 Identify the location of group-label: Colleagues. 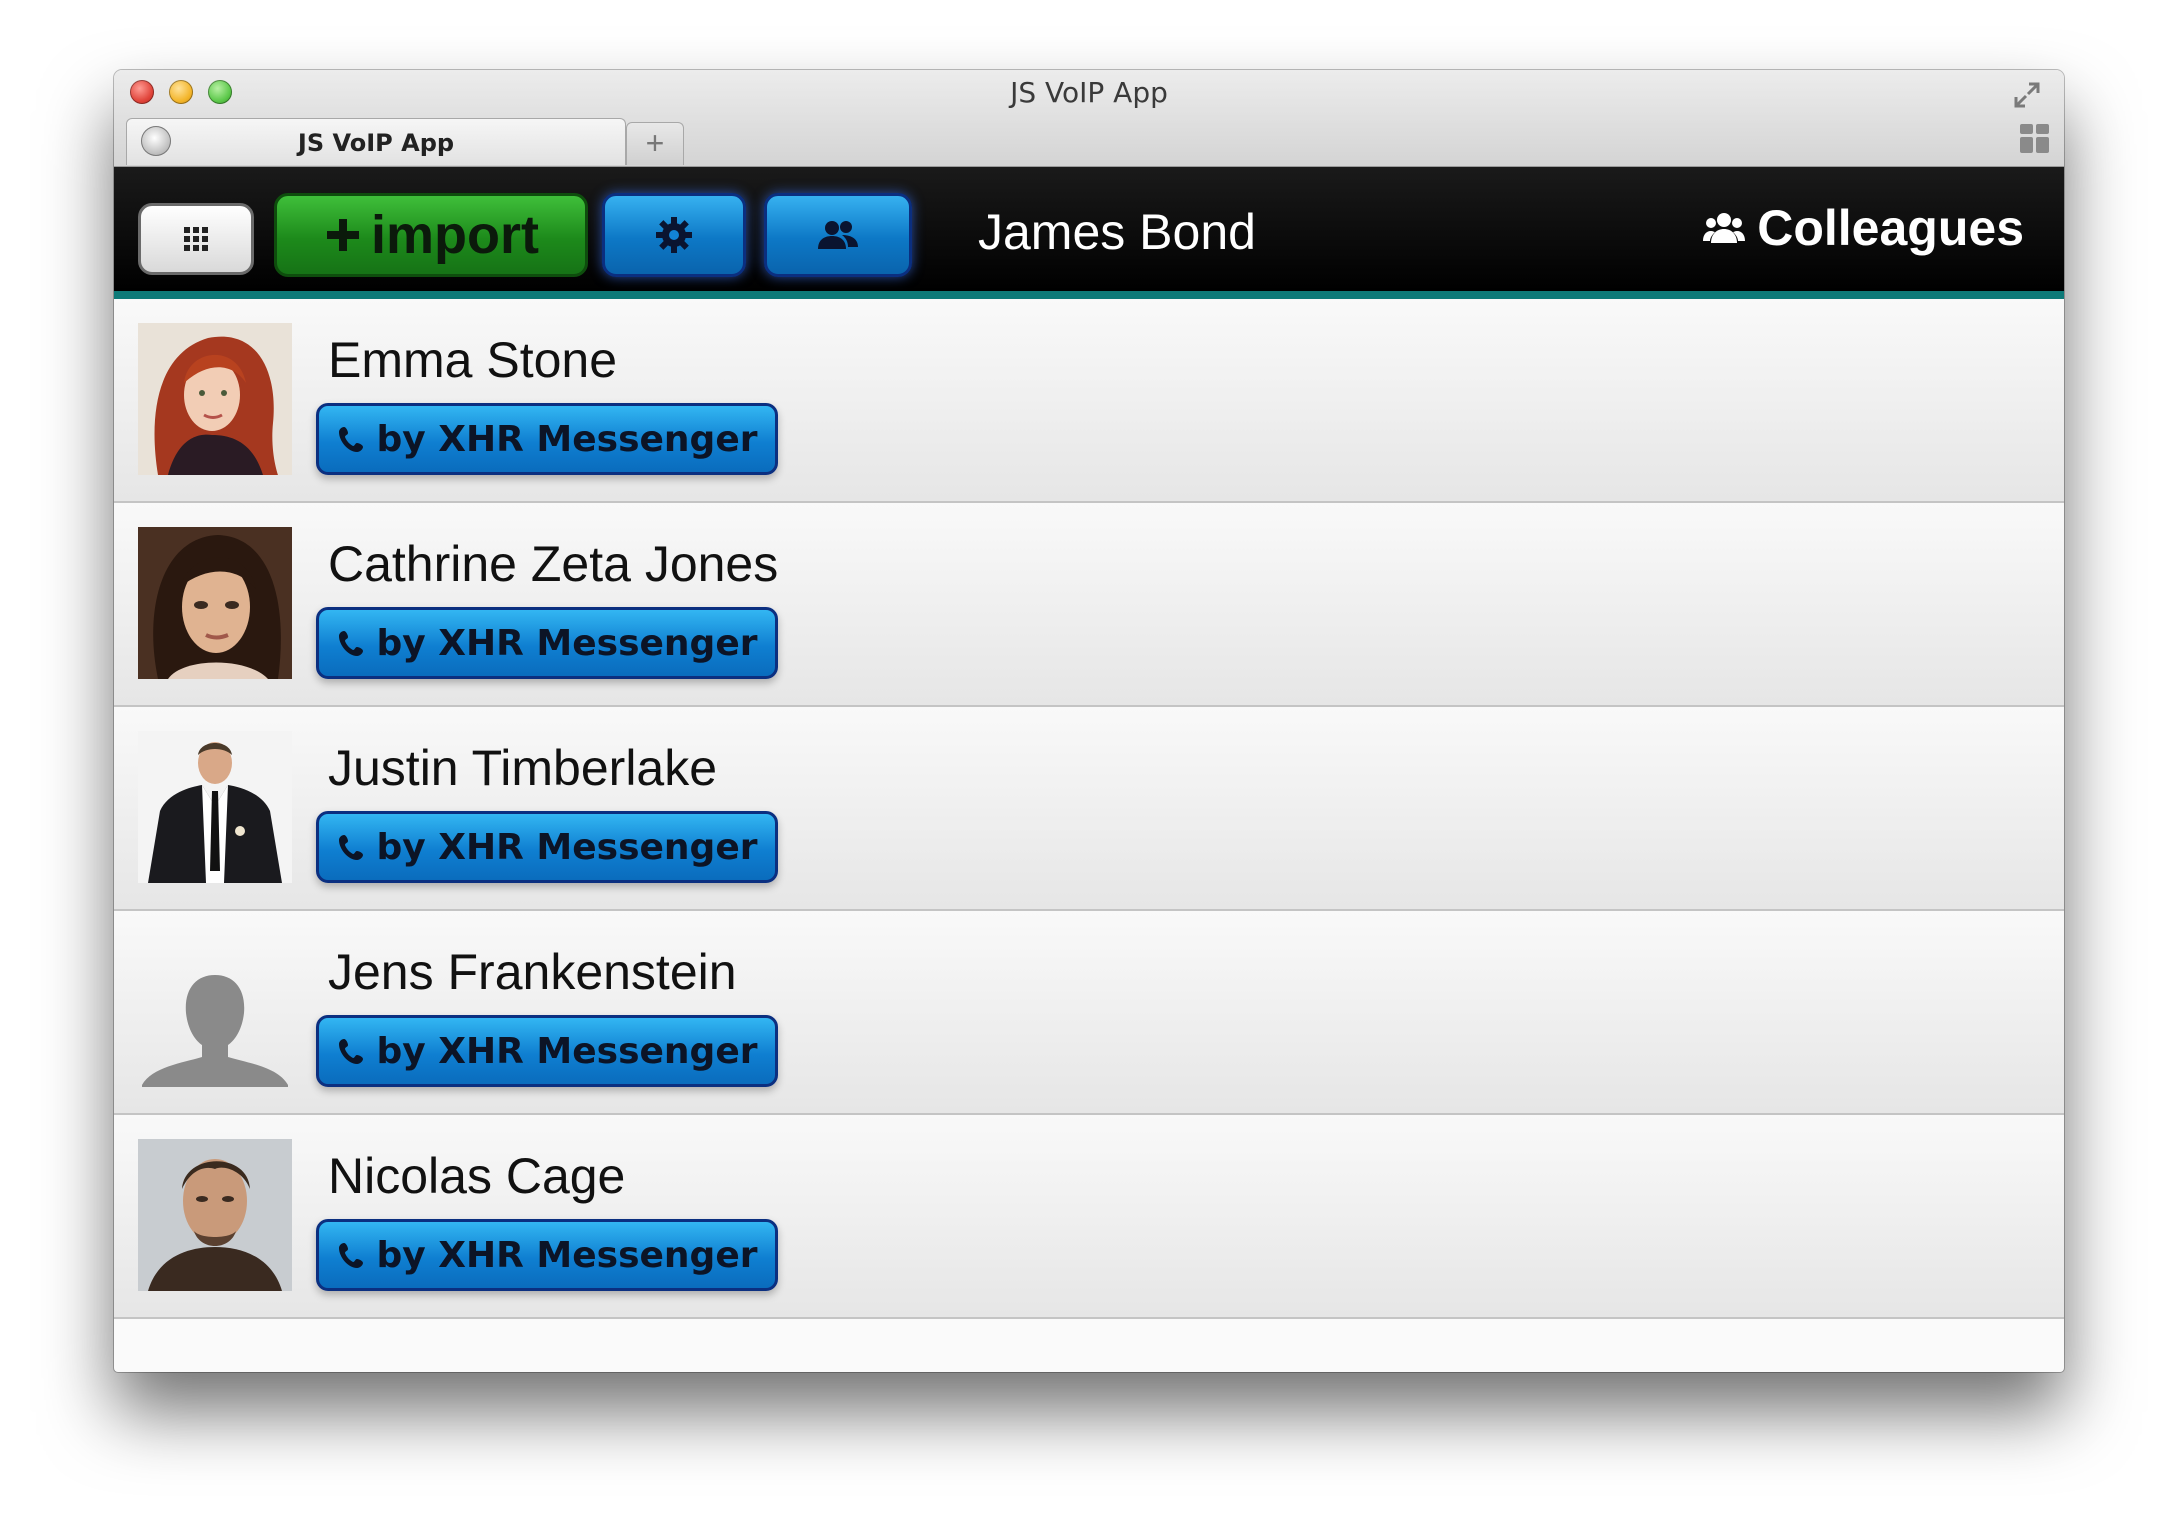
(1890, 228).